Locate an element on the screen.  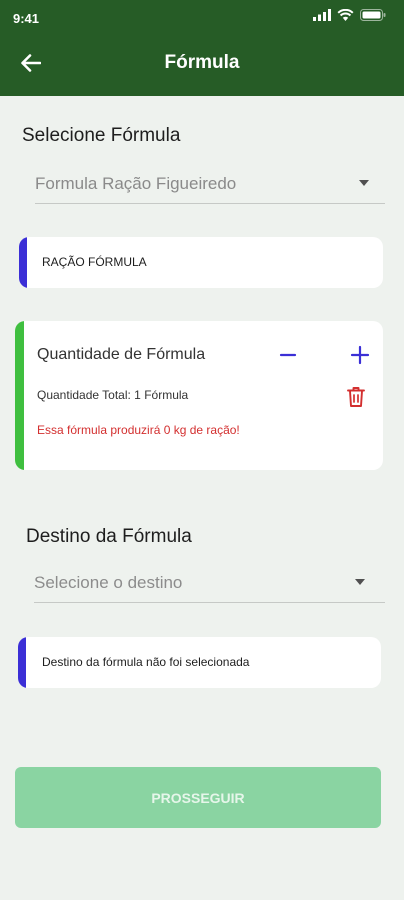
delete-button is located at coordinates (356, 399).